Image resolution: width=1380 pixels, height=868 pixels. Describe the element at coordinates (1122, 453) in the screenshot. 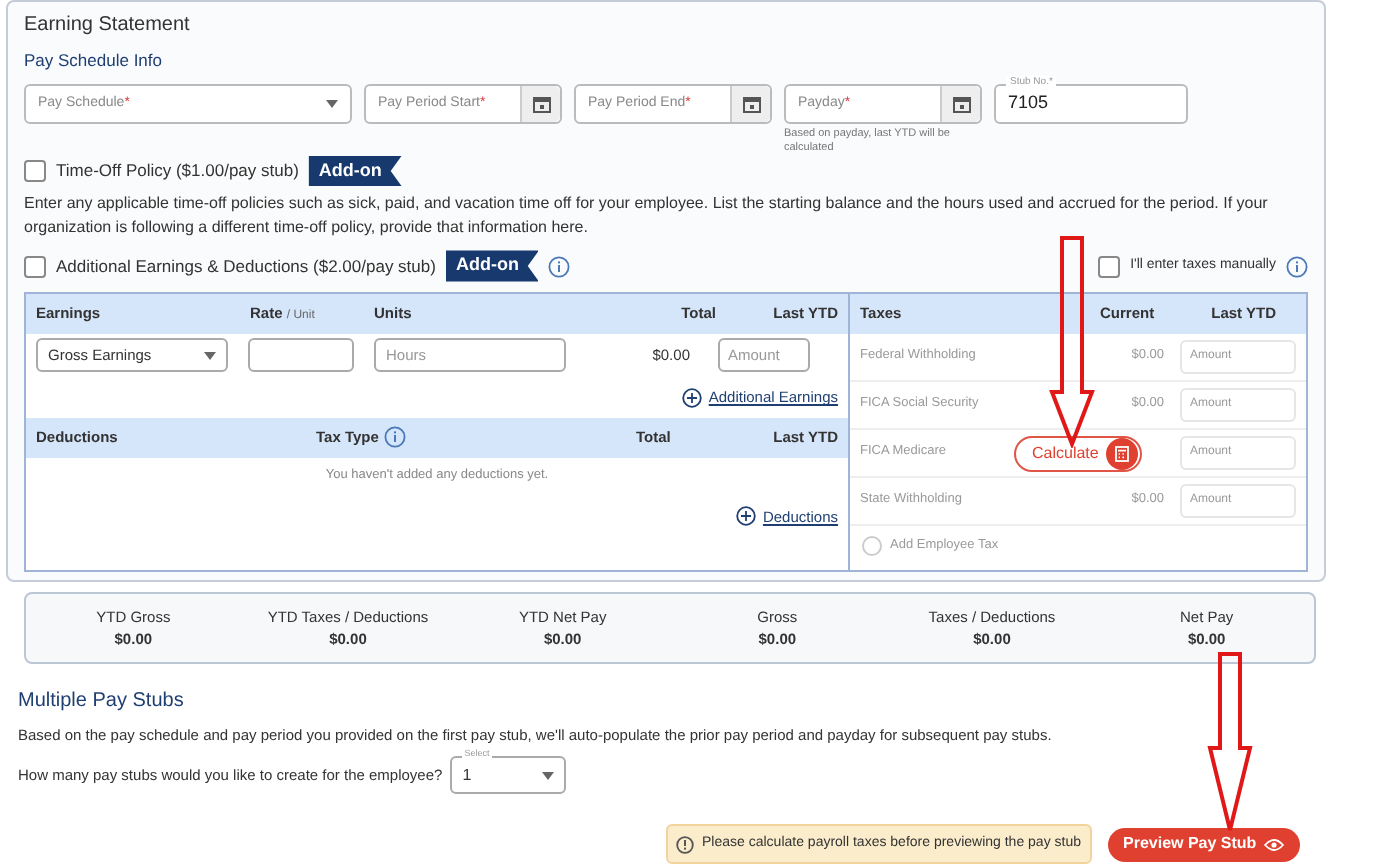

I see `calculator-icon` at that location.